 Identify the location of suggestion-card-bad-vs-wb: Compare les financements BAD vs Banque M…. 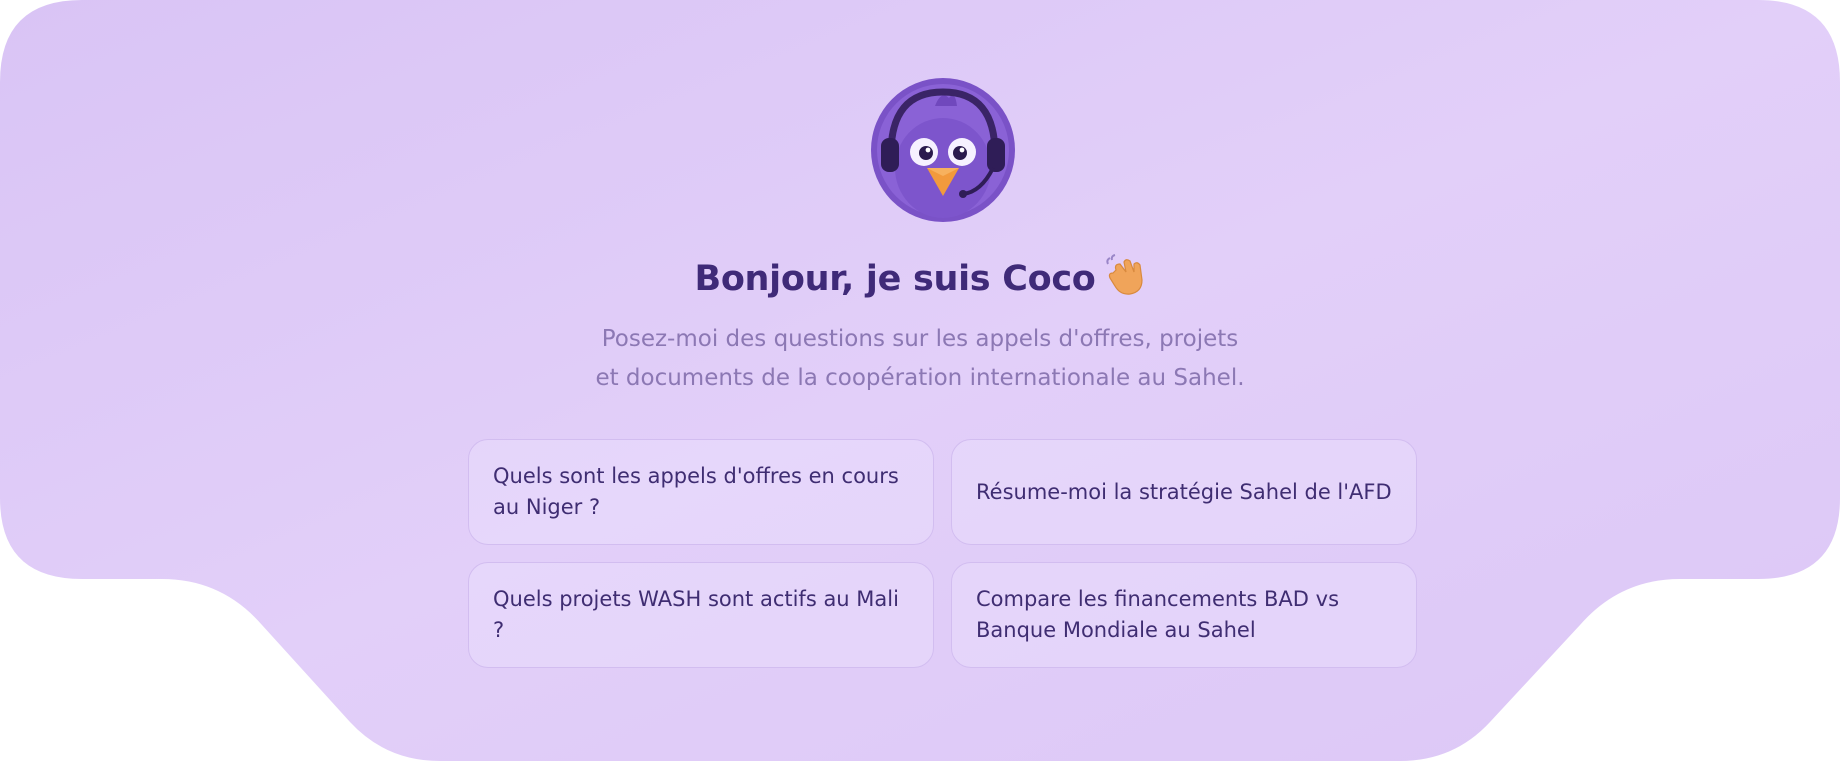
(1184, 615).